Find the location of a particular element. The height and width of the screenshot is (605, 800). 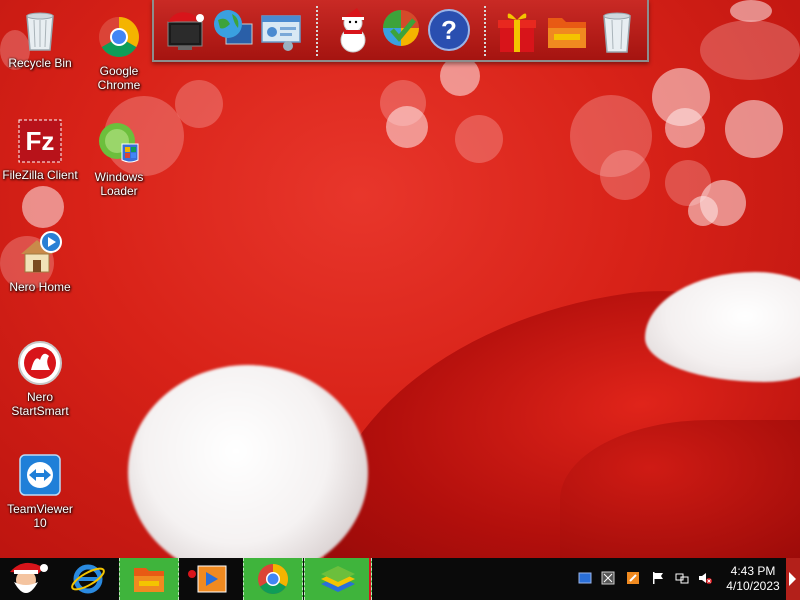

desktop-icon-nero-home: Nero Home is located at coordinates (40, 262).